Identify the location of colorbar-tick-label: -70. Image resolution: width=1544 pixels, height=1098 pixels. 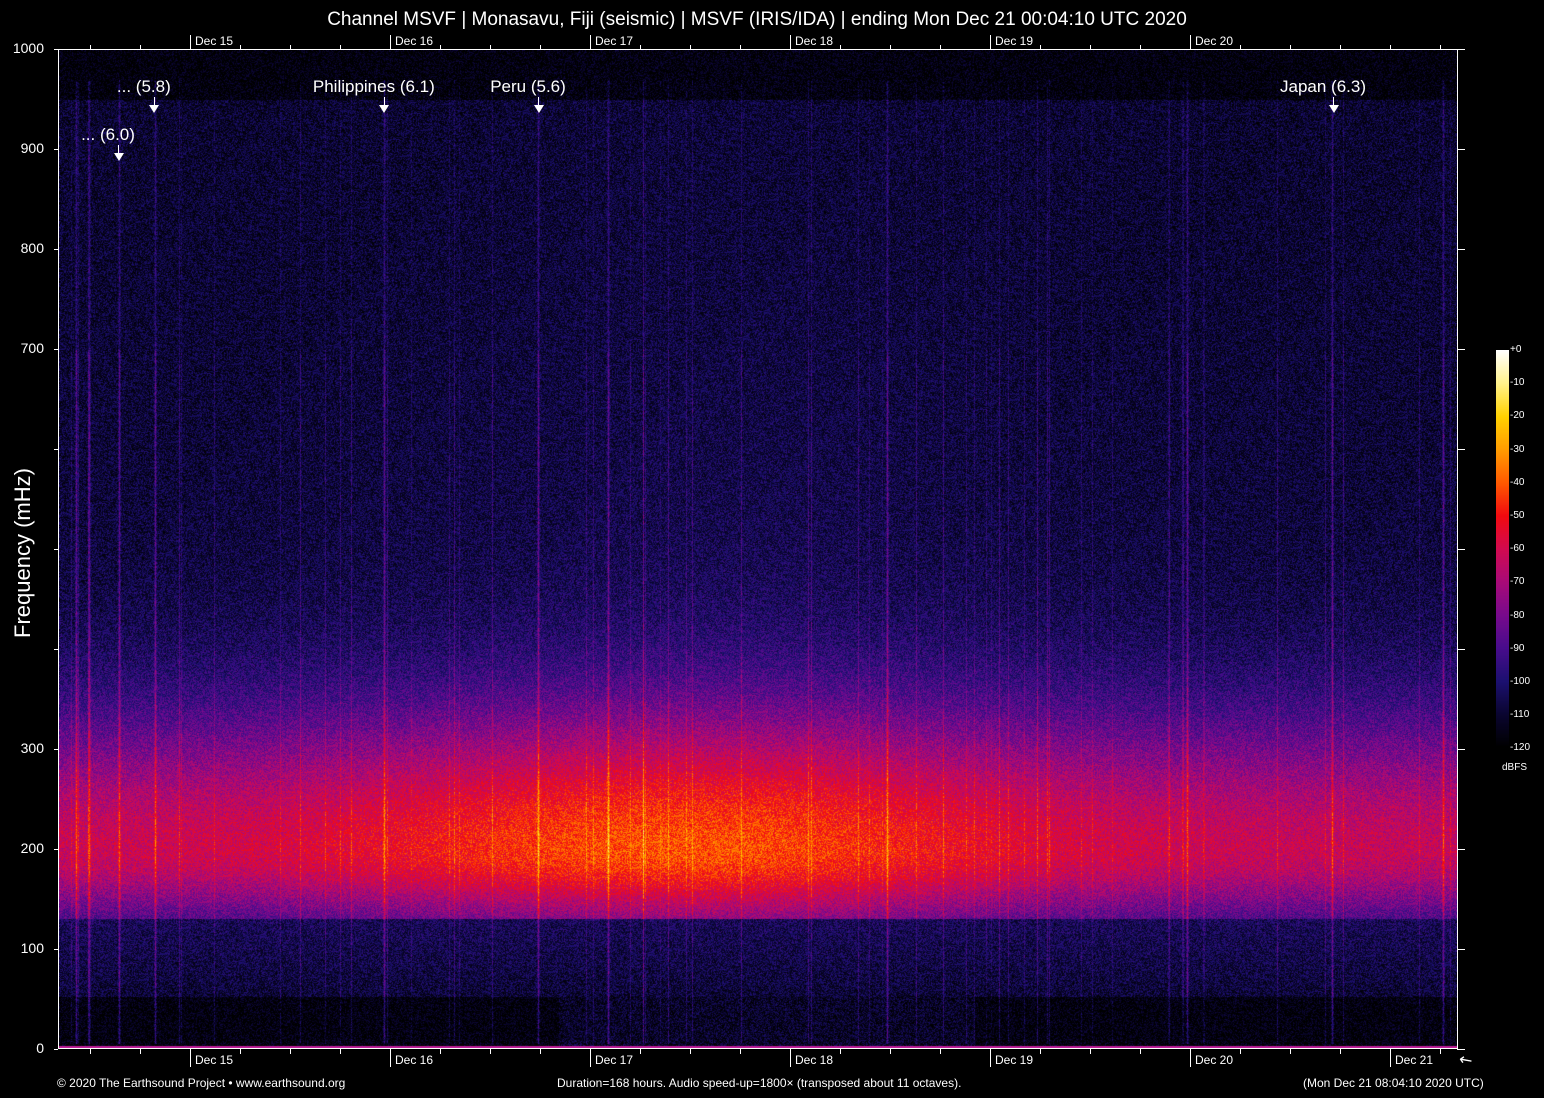
(1517, 582).